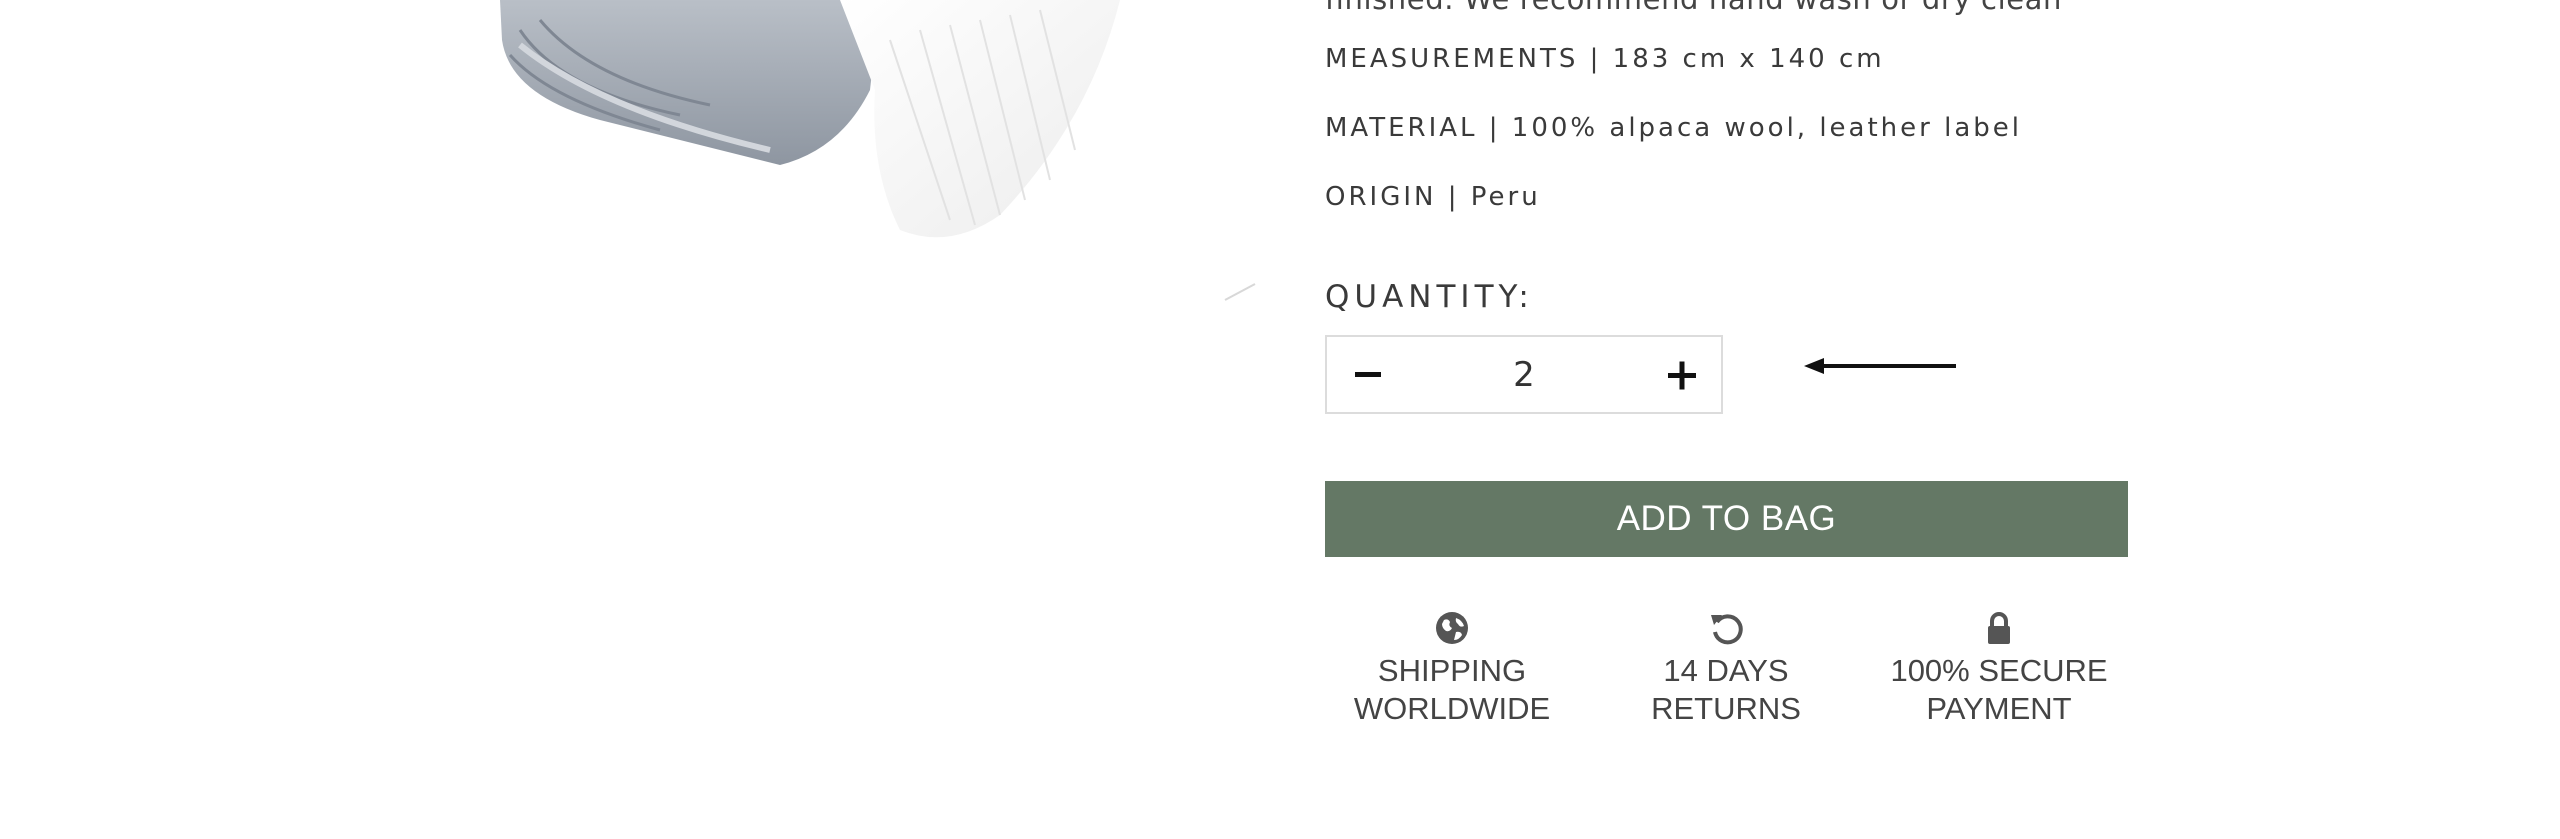 Image resolution: width=2560 pixels, height=839 pixels. What do you see at coordinates (1880, 366) in the screenshot?
I see `left-arrow-icon` at bounding box center [1880, 366].